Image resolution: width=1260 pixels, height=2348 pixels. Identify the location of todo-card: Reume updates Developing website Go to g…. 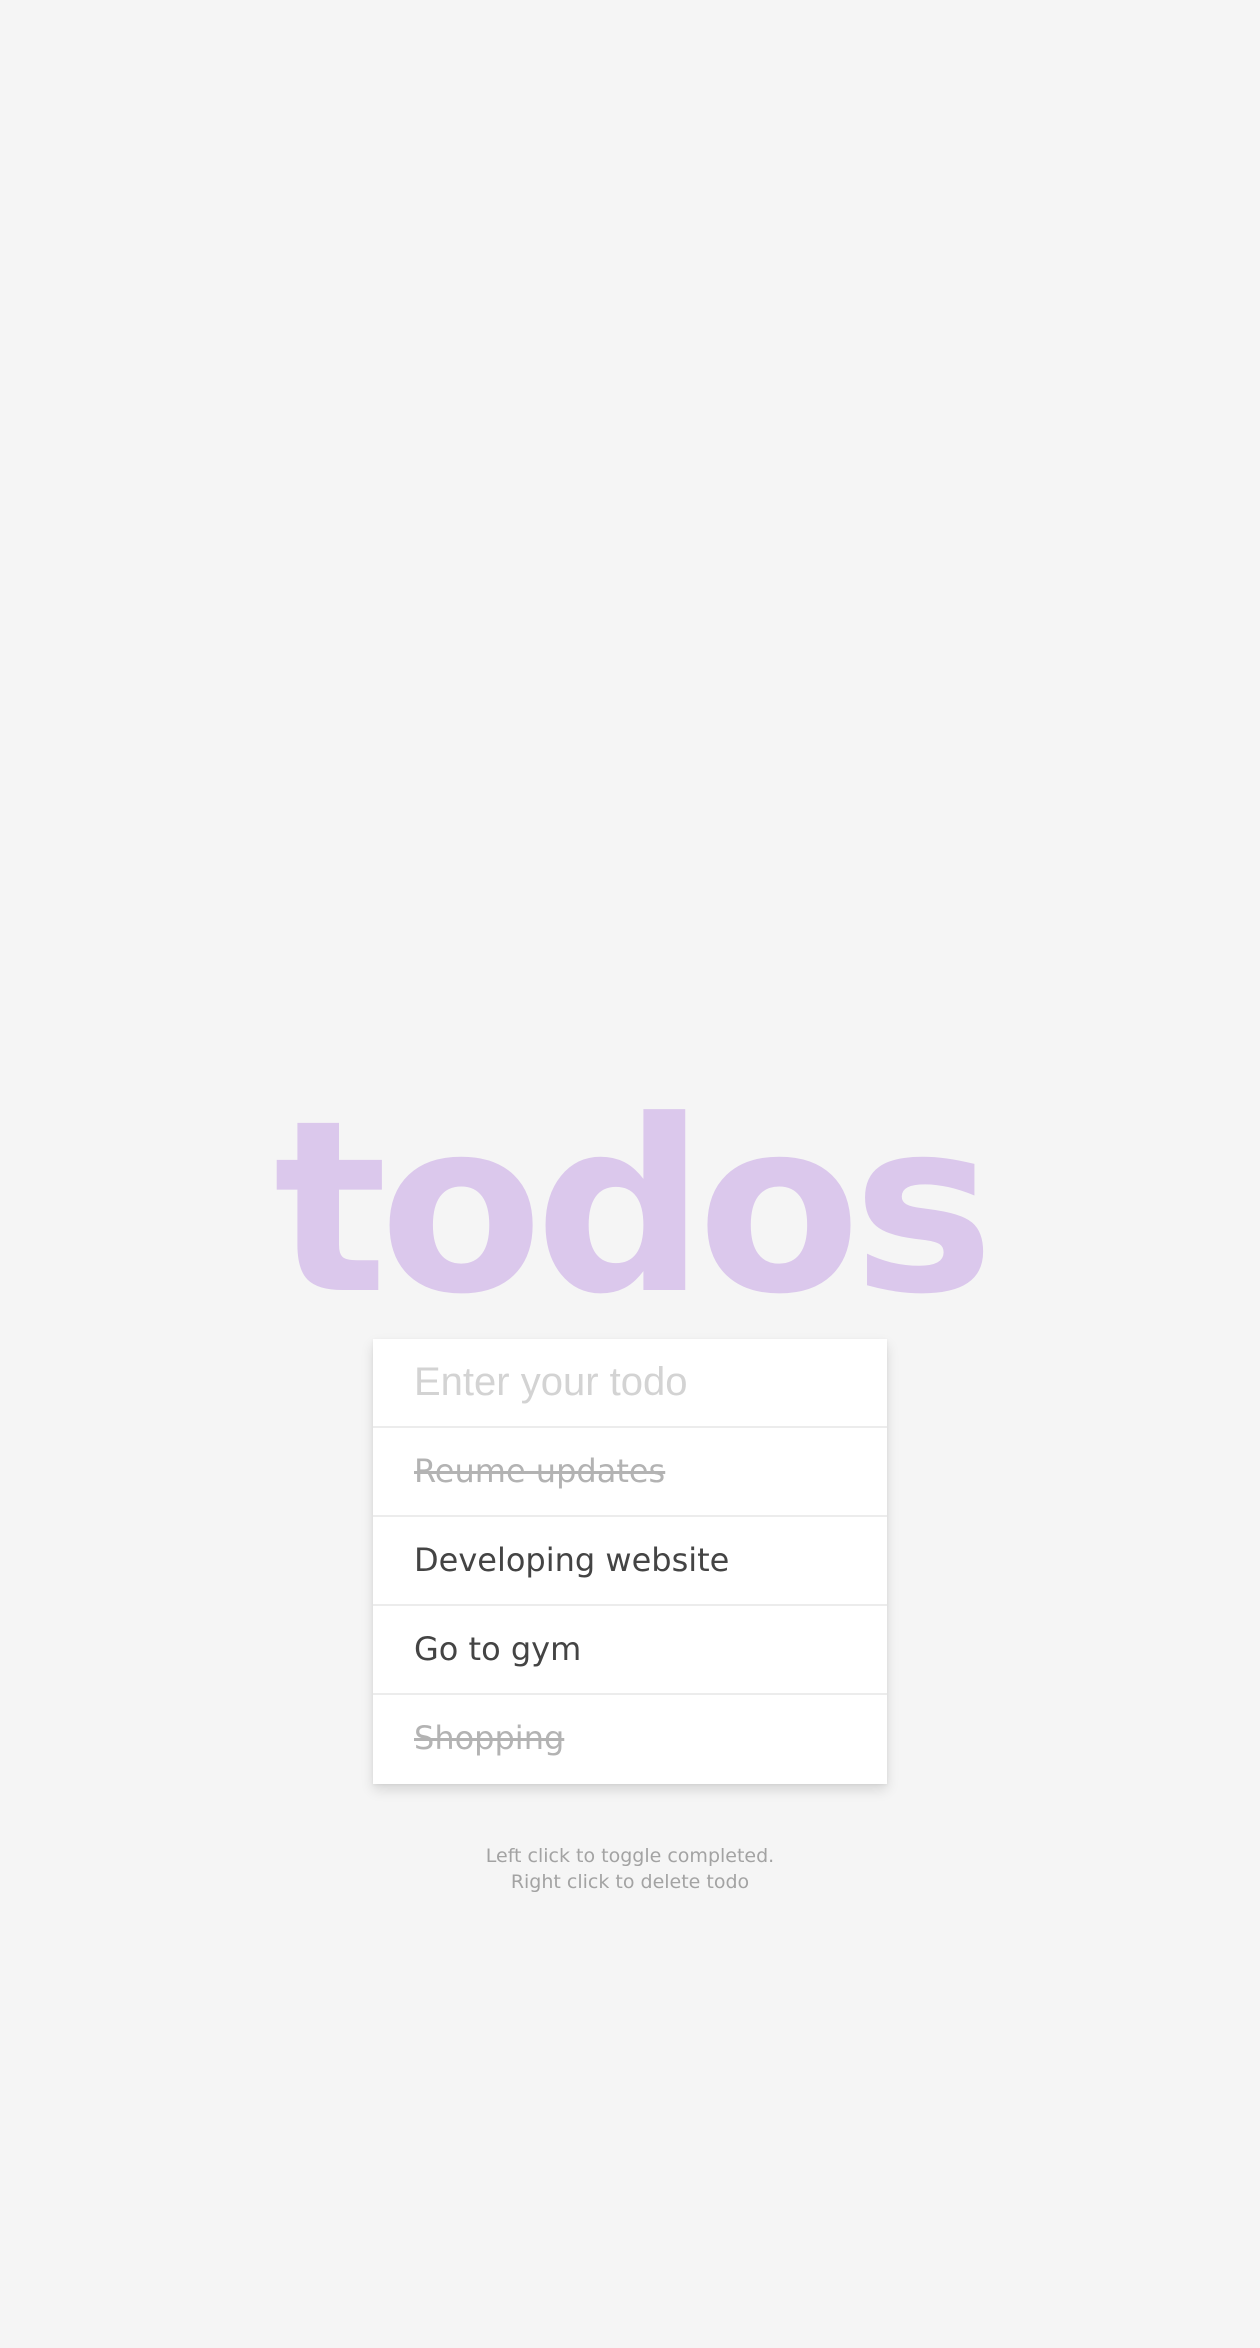
(630, 1561).